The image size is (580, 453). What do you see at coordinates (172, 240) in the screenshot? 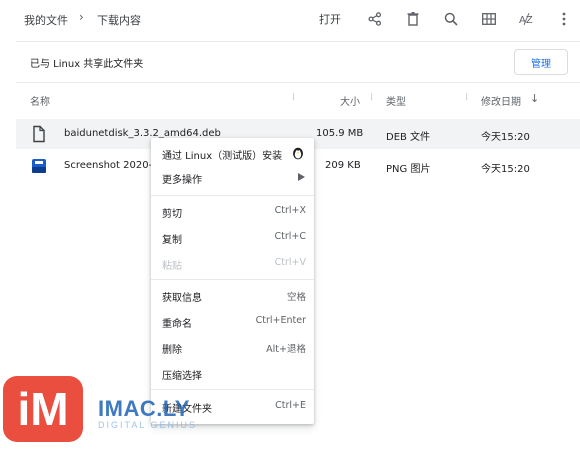
I see `menu-item-label: 复制` at bounding box center [172, 240].